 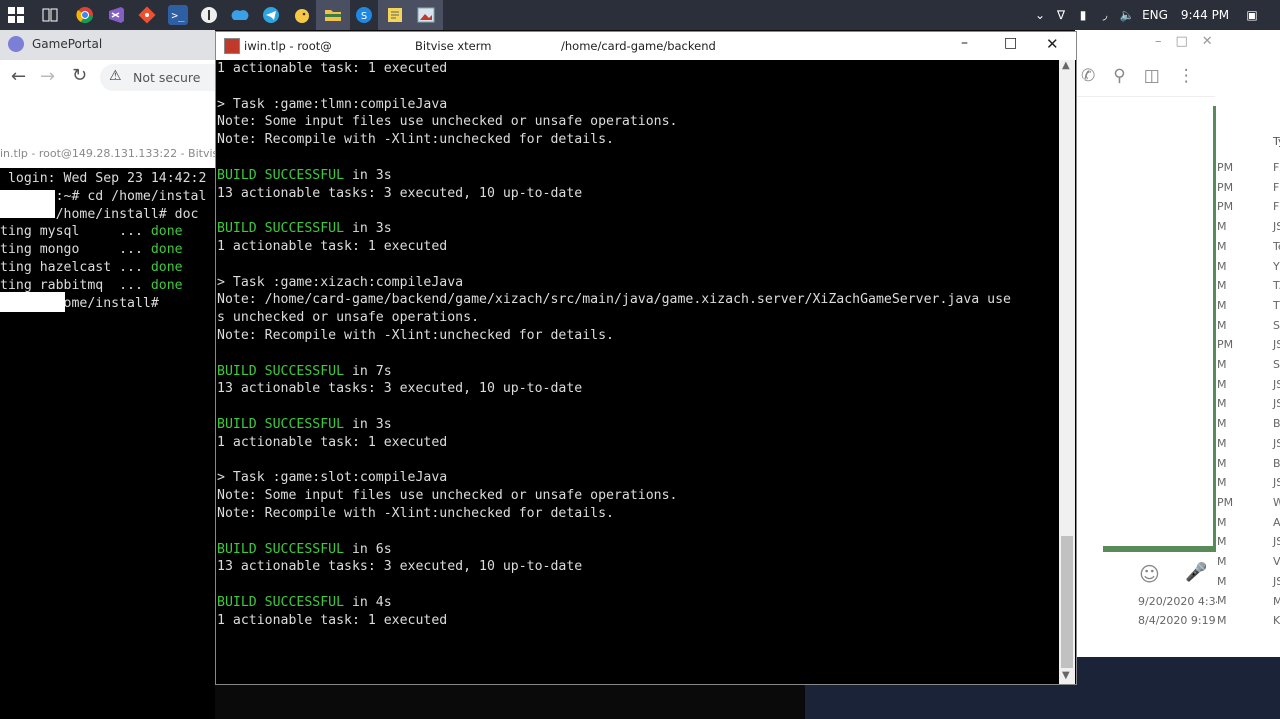 I want to click on panel-icon: ◫, so click(x=1152, y=76).